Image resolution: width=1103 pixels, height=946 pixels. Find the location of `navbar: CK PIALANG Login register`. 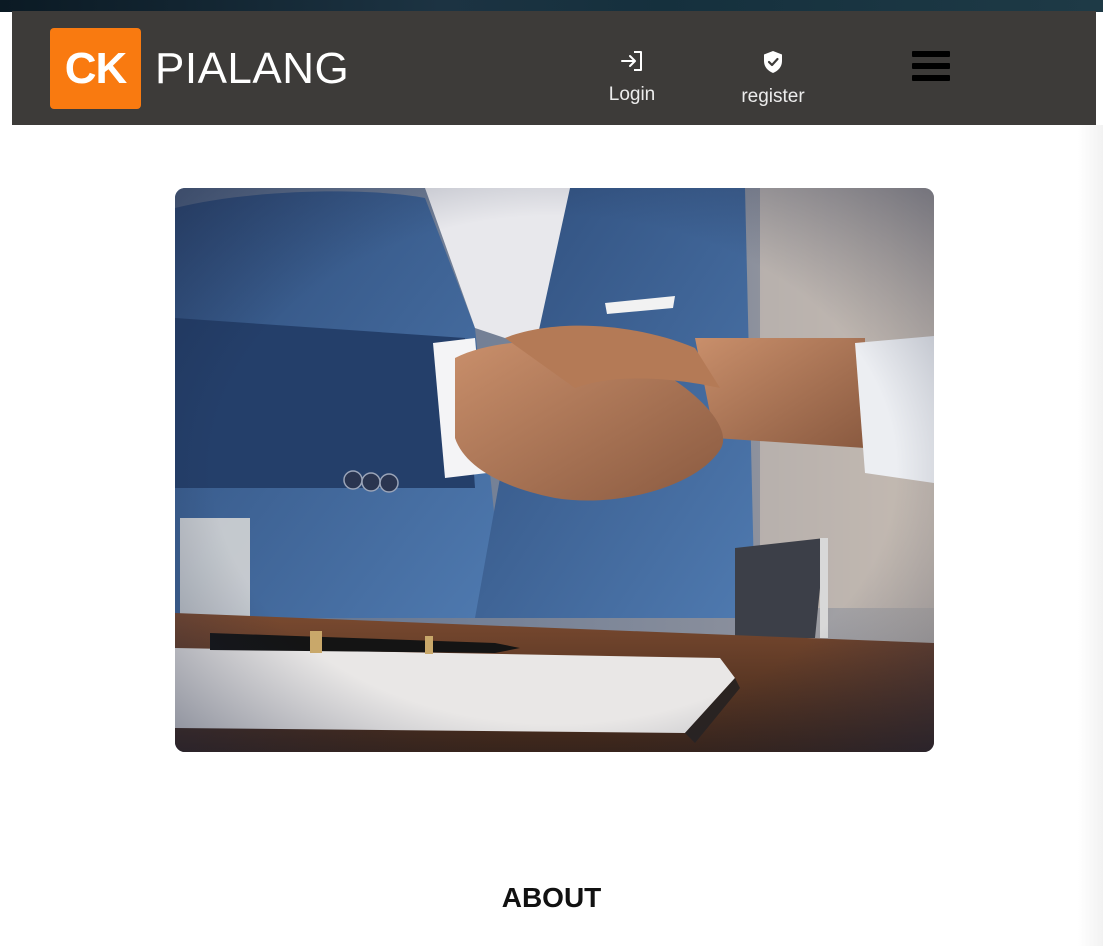

navbar: CK PIALANG Login register is located at coordinates (554, 68).